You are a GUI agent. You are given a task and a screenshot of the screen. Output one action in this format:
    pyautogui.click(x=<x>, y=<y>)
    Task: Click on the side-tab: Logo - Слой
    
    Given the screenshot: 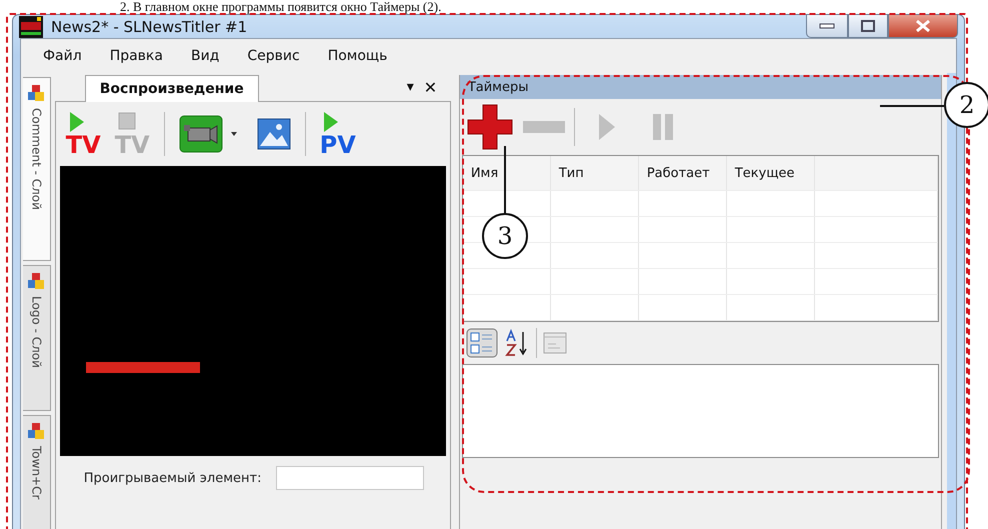 What is the action you would take?
    pyautogui.click(x=37, y=338)
    